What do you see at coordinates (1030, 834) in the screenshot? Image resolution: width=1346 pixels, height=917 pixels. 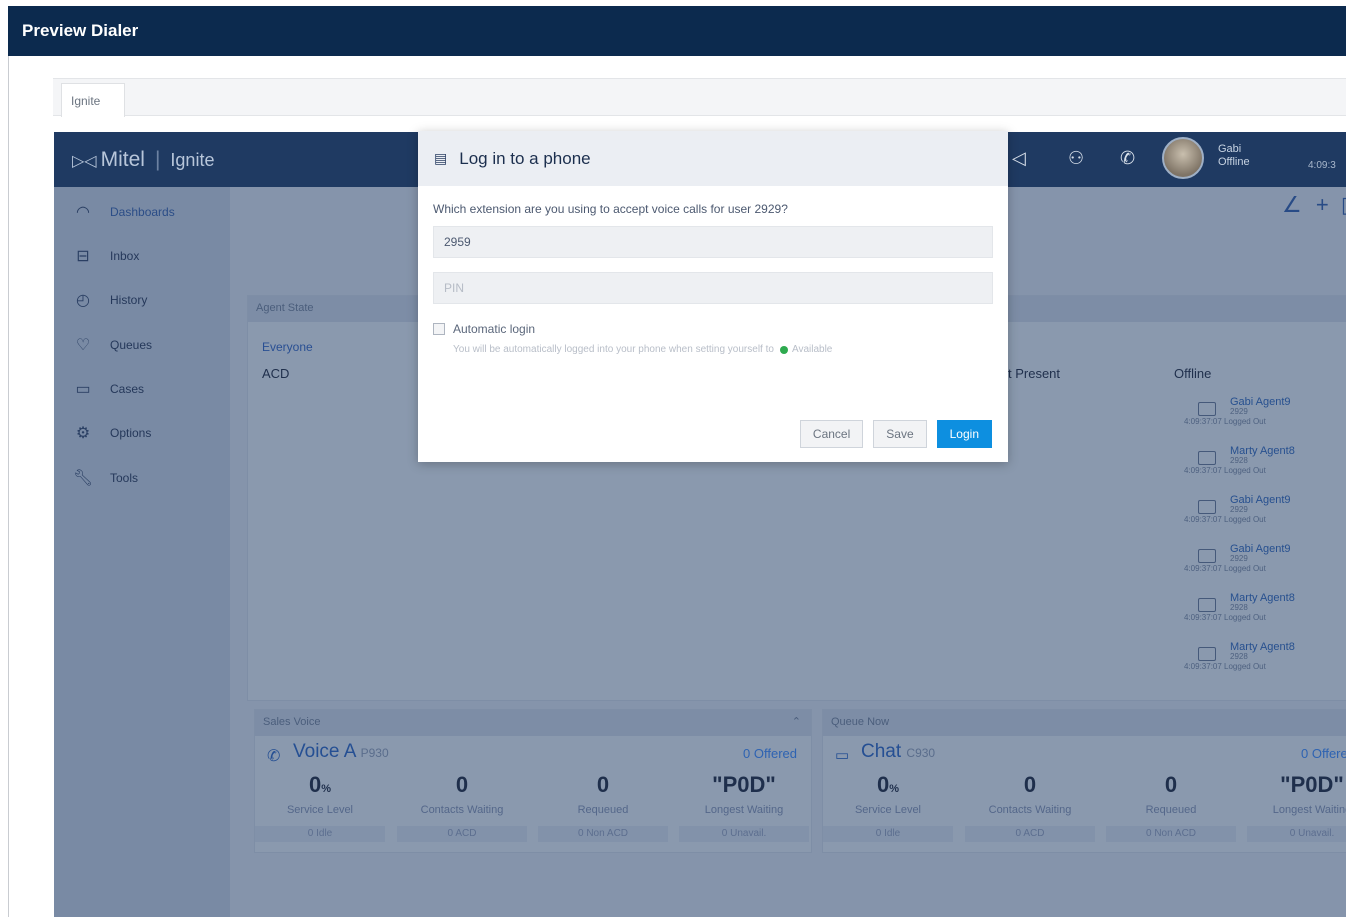 I see `metric-footer: 0 ACD` at bounding box center [1030, 834].